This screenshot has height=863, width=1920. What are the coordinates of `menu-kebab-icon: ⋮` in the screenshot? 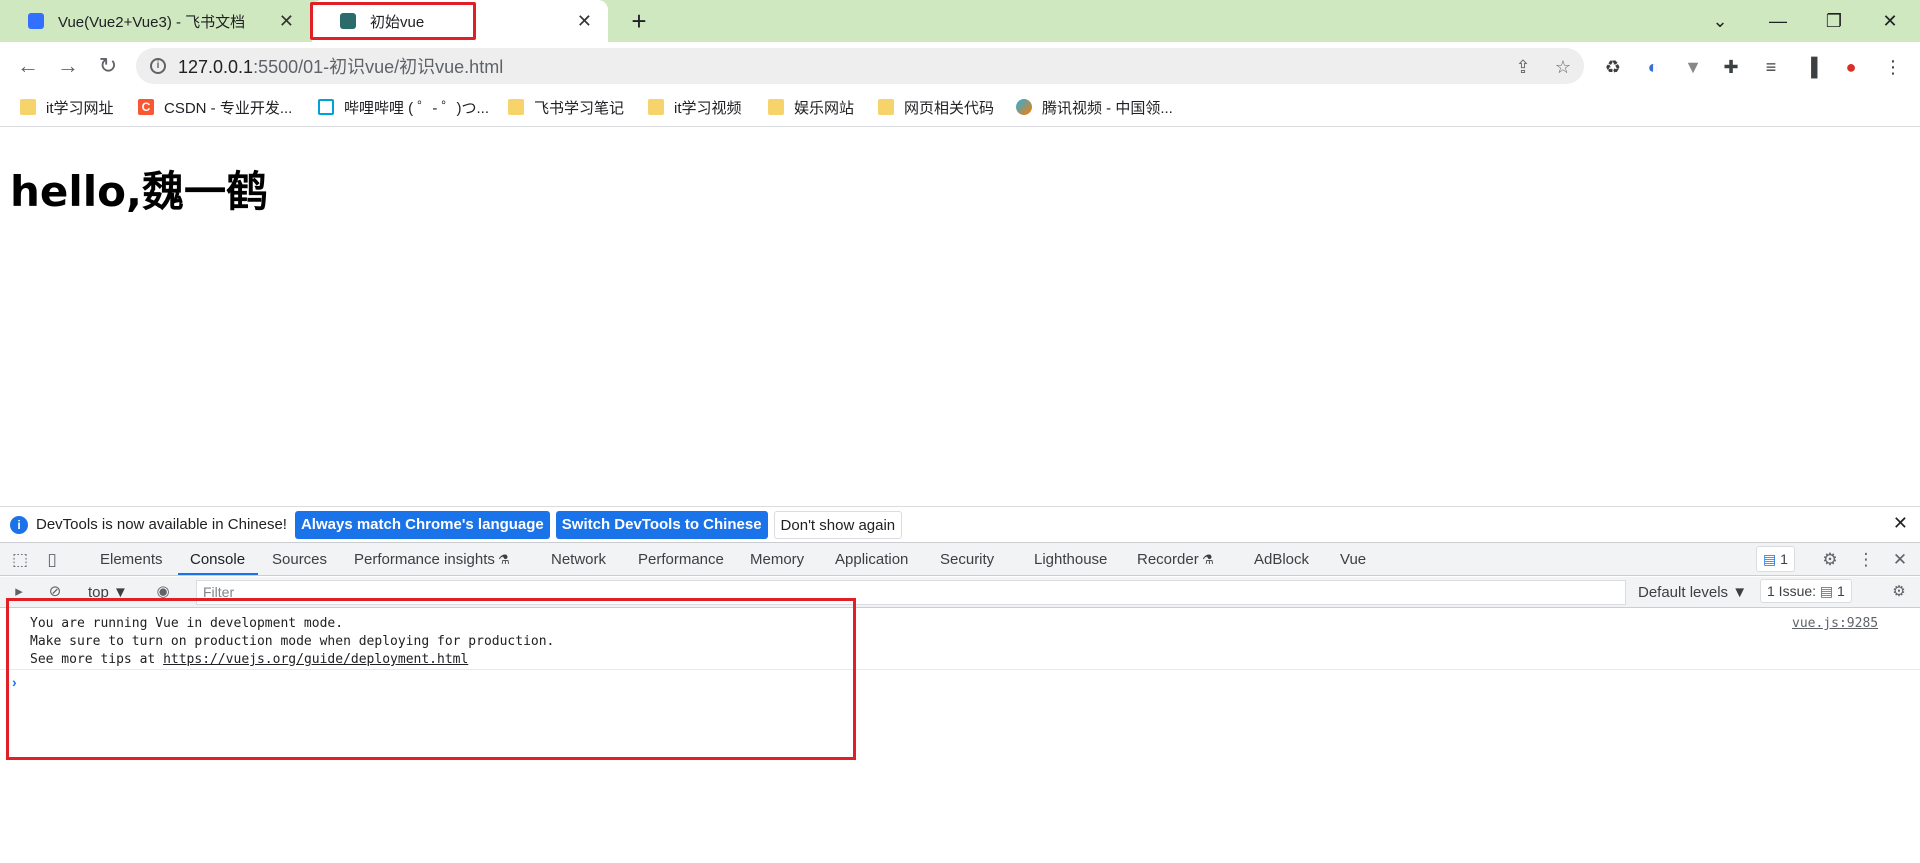 It's located at (1893, 67).